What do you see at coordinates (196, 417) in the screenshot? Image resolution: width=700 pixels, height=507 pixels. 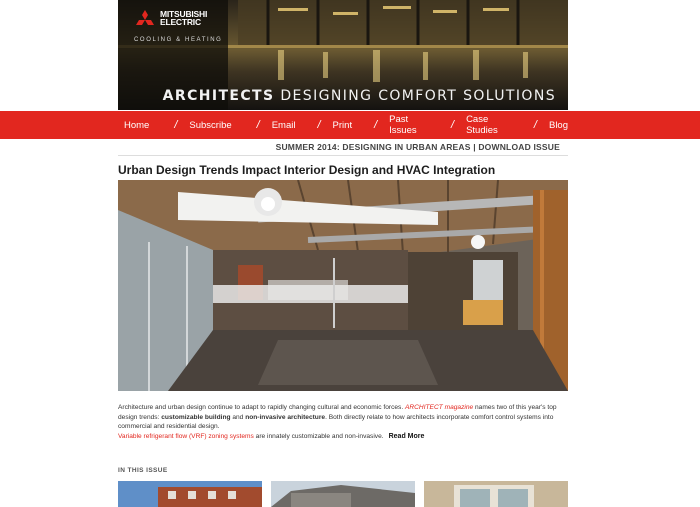 I see `intro-bold: customizable building` at bounding box center [196, 417].